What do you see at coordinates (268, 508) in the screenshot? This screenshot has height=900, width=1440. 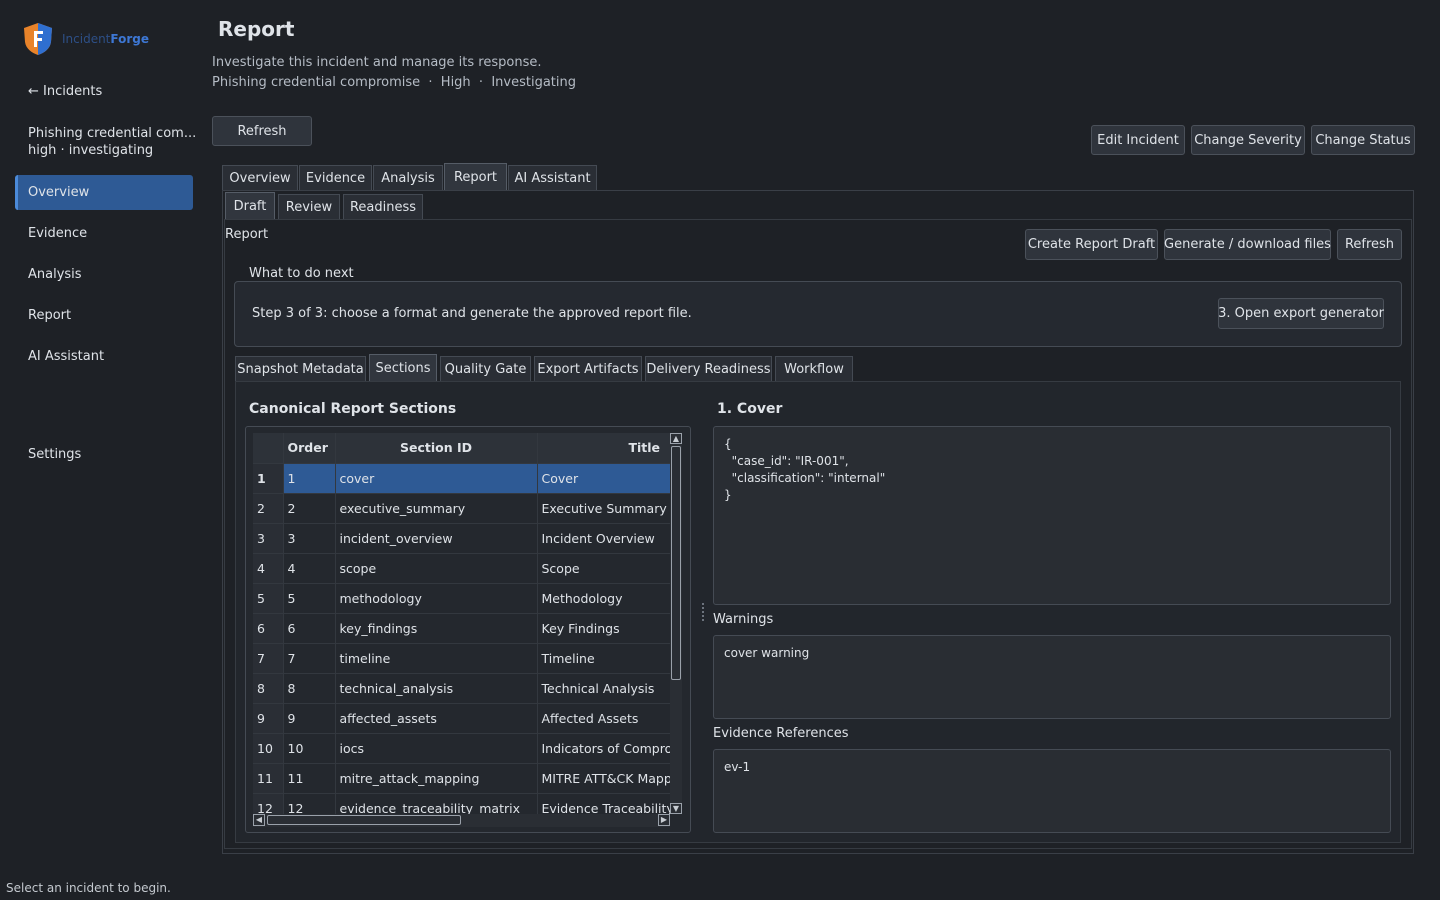 I see `row-number-cell: 2` at bounding box center [268, 508].